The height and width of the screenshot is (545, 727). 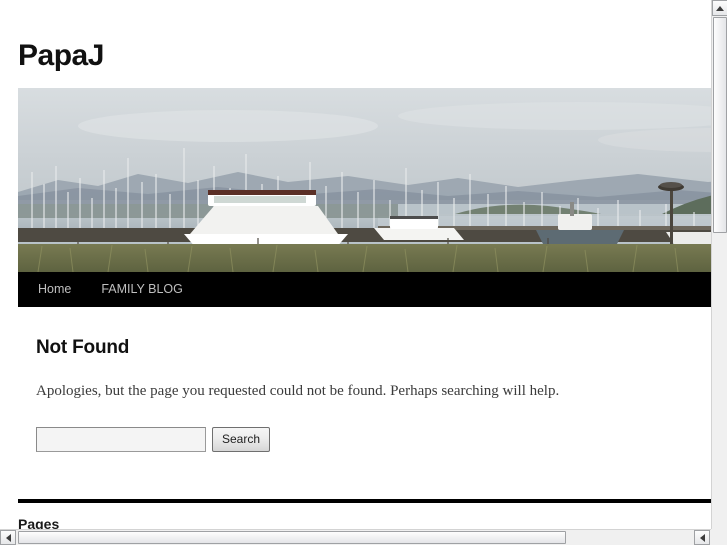 I want to click on scroll-left-button, so click(x=702, y=537).